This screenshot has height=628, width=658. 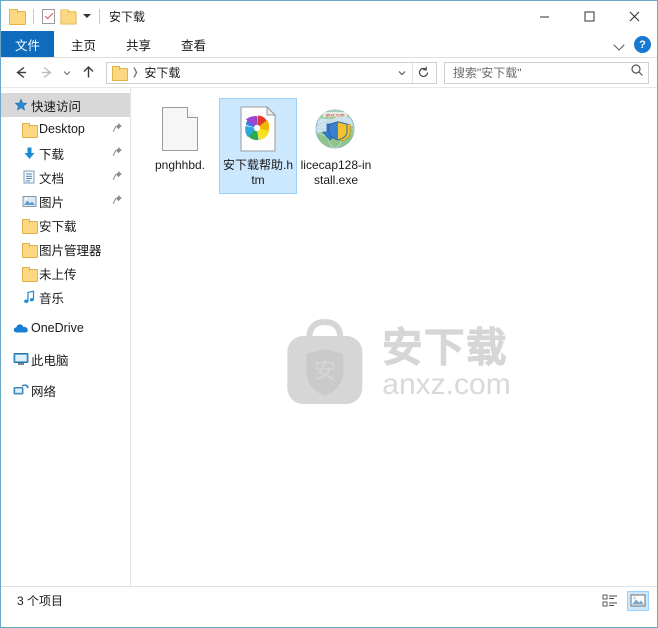 I want to click on recent-locations-button, so click(x=67, y=73).